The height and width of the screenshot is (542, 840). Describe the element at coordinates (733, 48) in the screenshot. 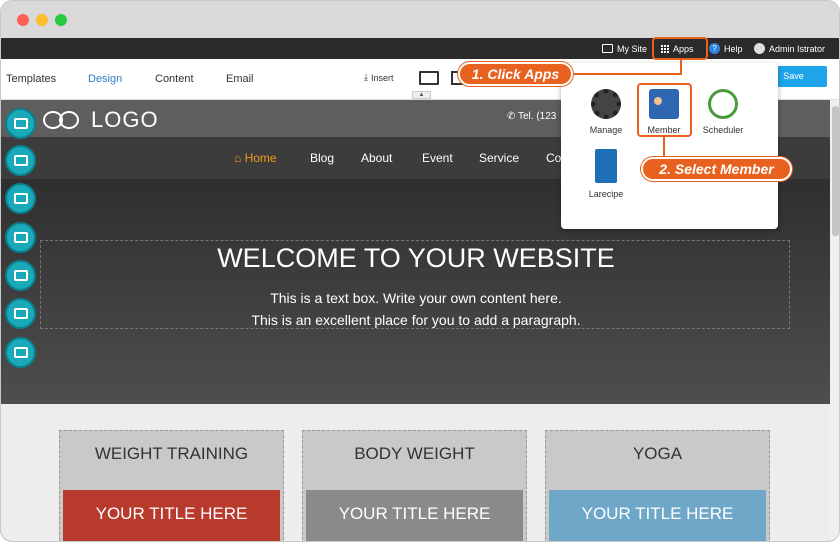

I see `help-label: Help` at that location.